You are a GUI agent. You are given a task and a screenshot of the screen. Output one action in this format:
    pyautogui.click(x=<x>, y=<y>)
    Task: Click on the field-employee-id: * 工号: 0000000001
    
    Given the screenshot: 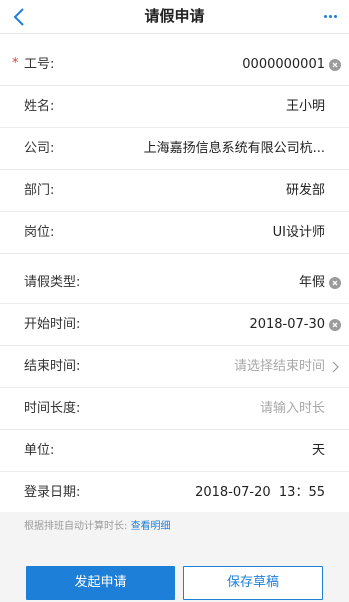 What is the action you would take?
    pyautogui.click(x=174, y=65)
    